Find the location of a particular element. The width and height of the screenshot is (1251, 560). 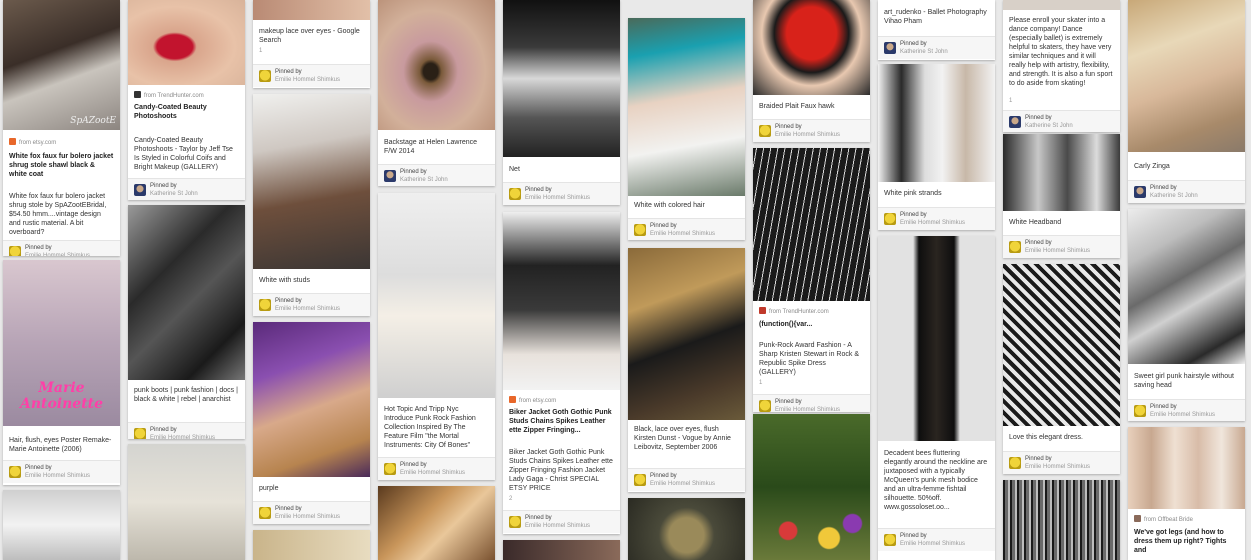

pin-card-col5-bottom is located at coordinates (561, 550).